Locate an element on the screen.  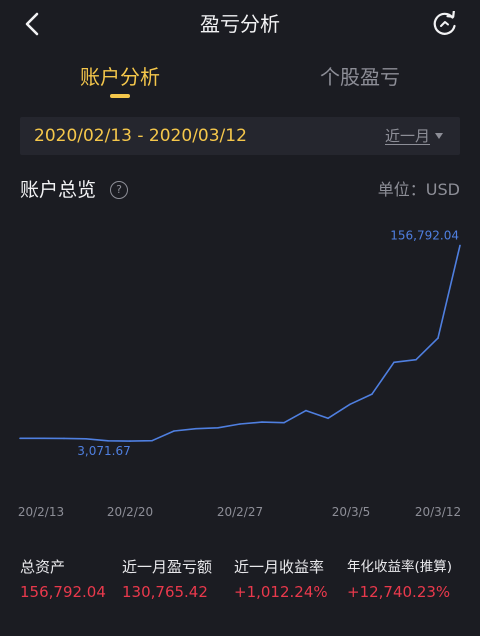
stat-annual-return-label: 年化收益率(推算) is located at coordinates (400, 567).